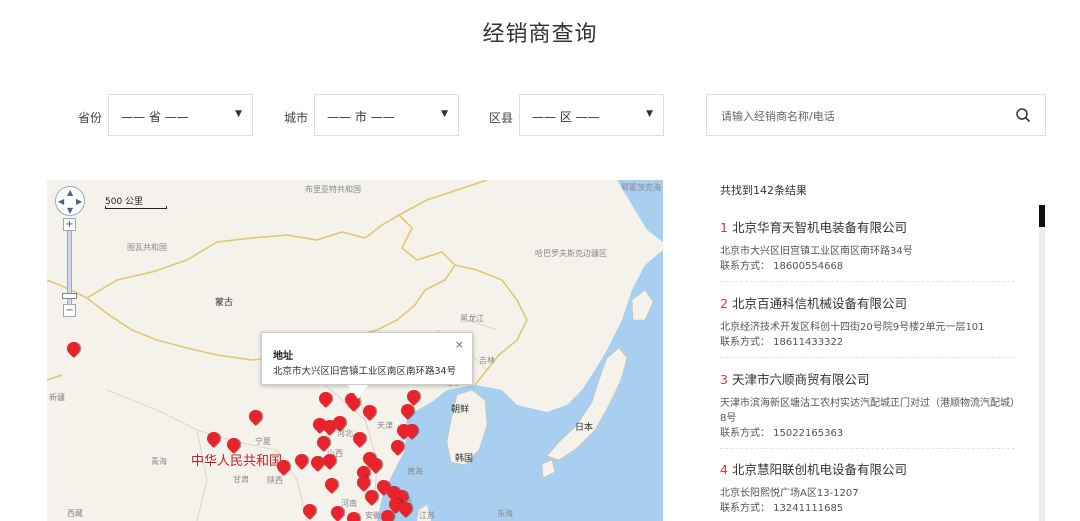 Image resolution: width=1080 pixels, height=521 pixels. I want to click on dealer-name: 2 北京百通科信机械设备有限公司, so click(867, 302).